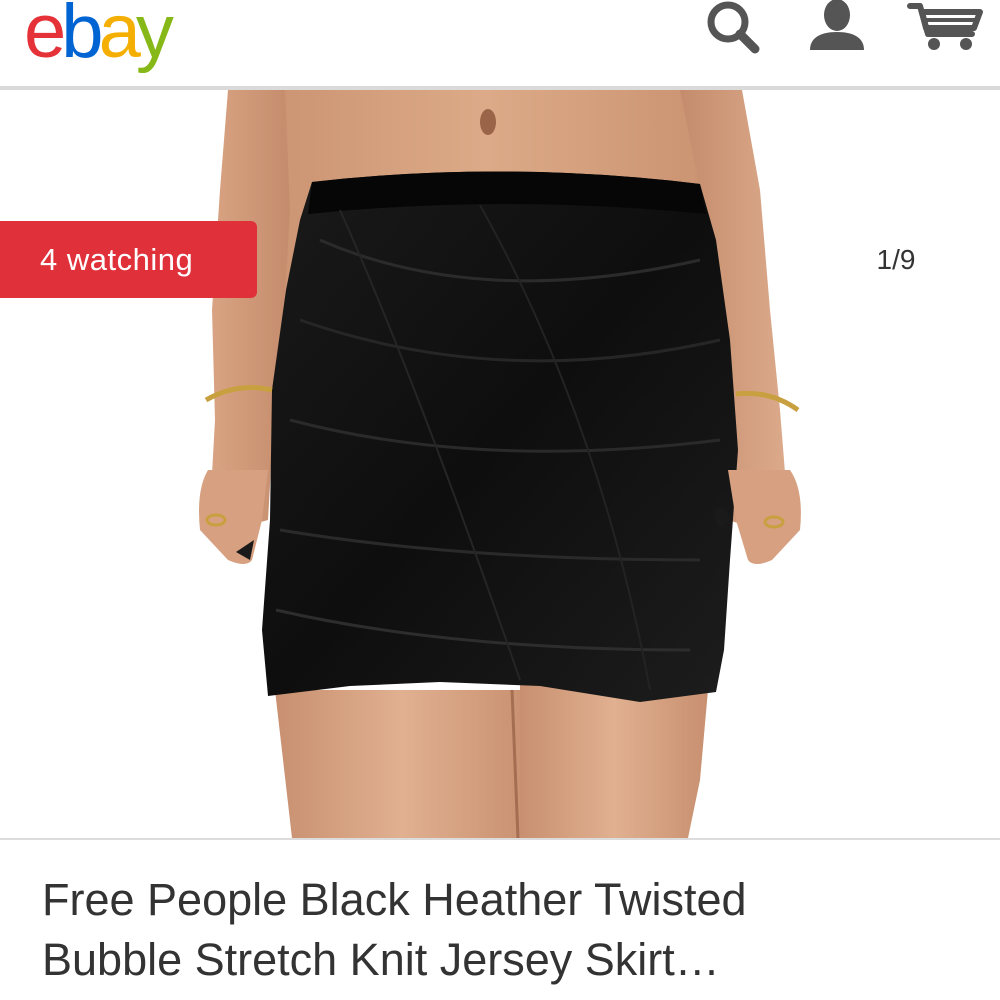  What do you see at coordinates (154, 37) in the screenshot?
I see `logo-letter-y: y` at bounding box center [154, 37].